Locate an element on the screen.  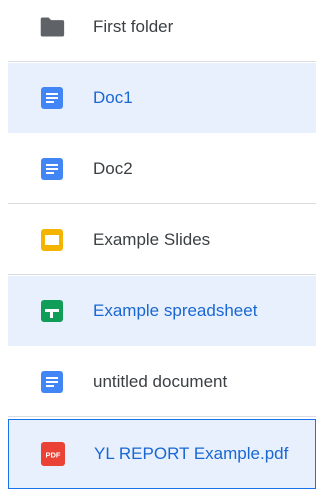
pdf-icon: PDF is located at coordinates (53, 454).